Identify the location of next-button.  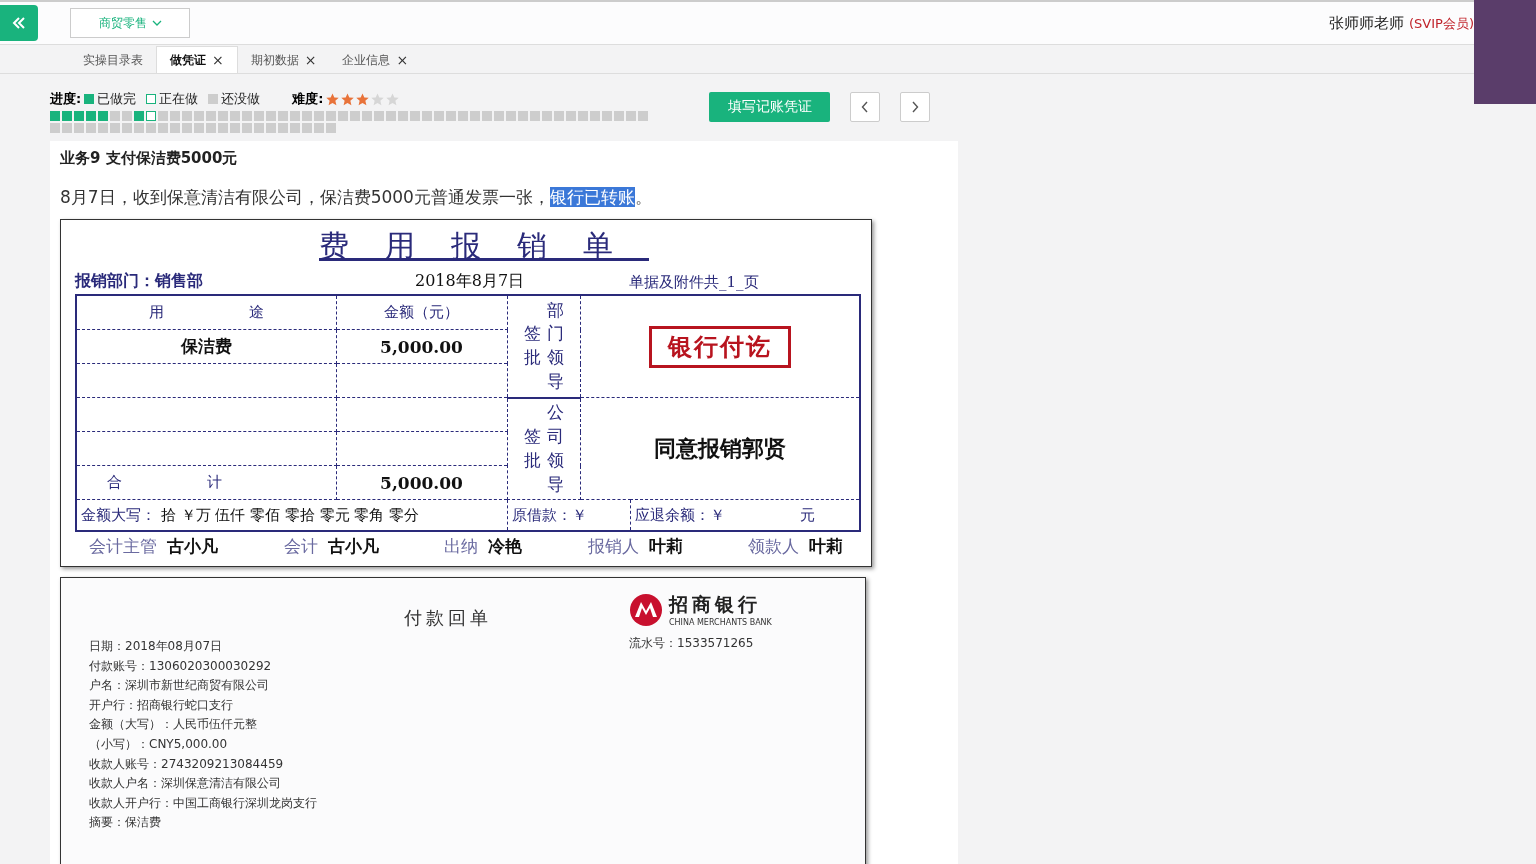
(915, 107).